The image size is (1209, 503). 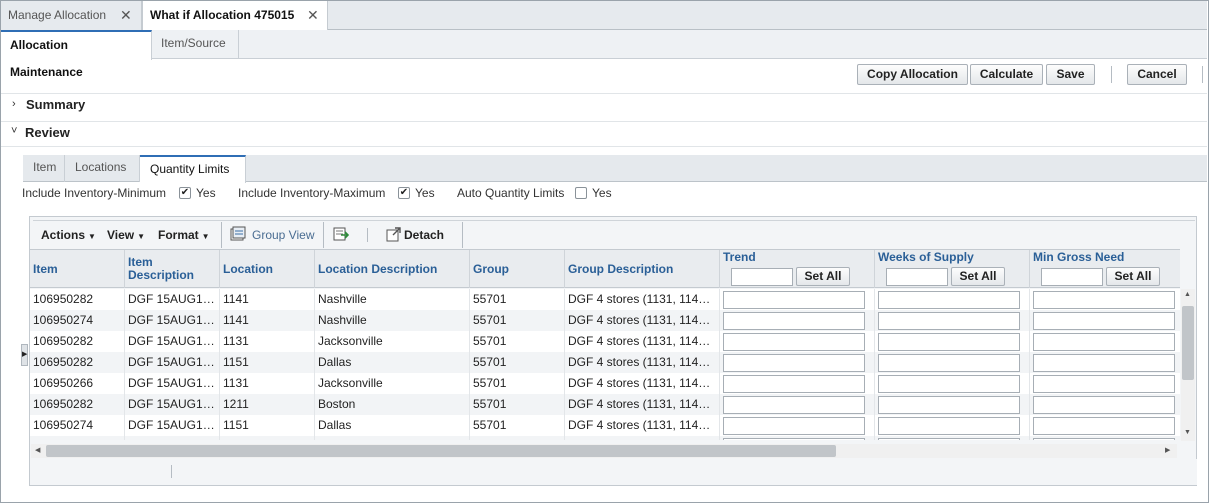 I want to click on horizontal-scrollbar: ◀ ▶, so click(x=604, y=451).